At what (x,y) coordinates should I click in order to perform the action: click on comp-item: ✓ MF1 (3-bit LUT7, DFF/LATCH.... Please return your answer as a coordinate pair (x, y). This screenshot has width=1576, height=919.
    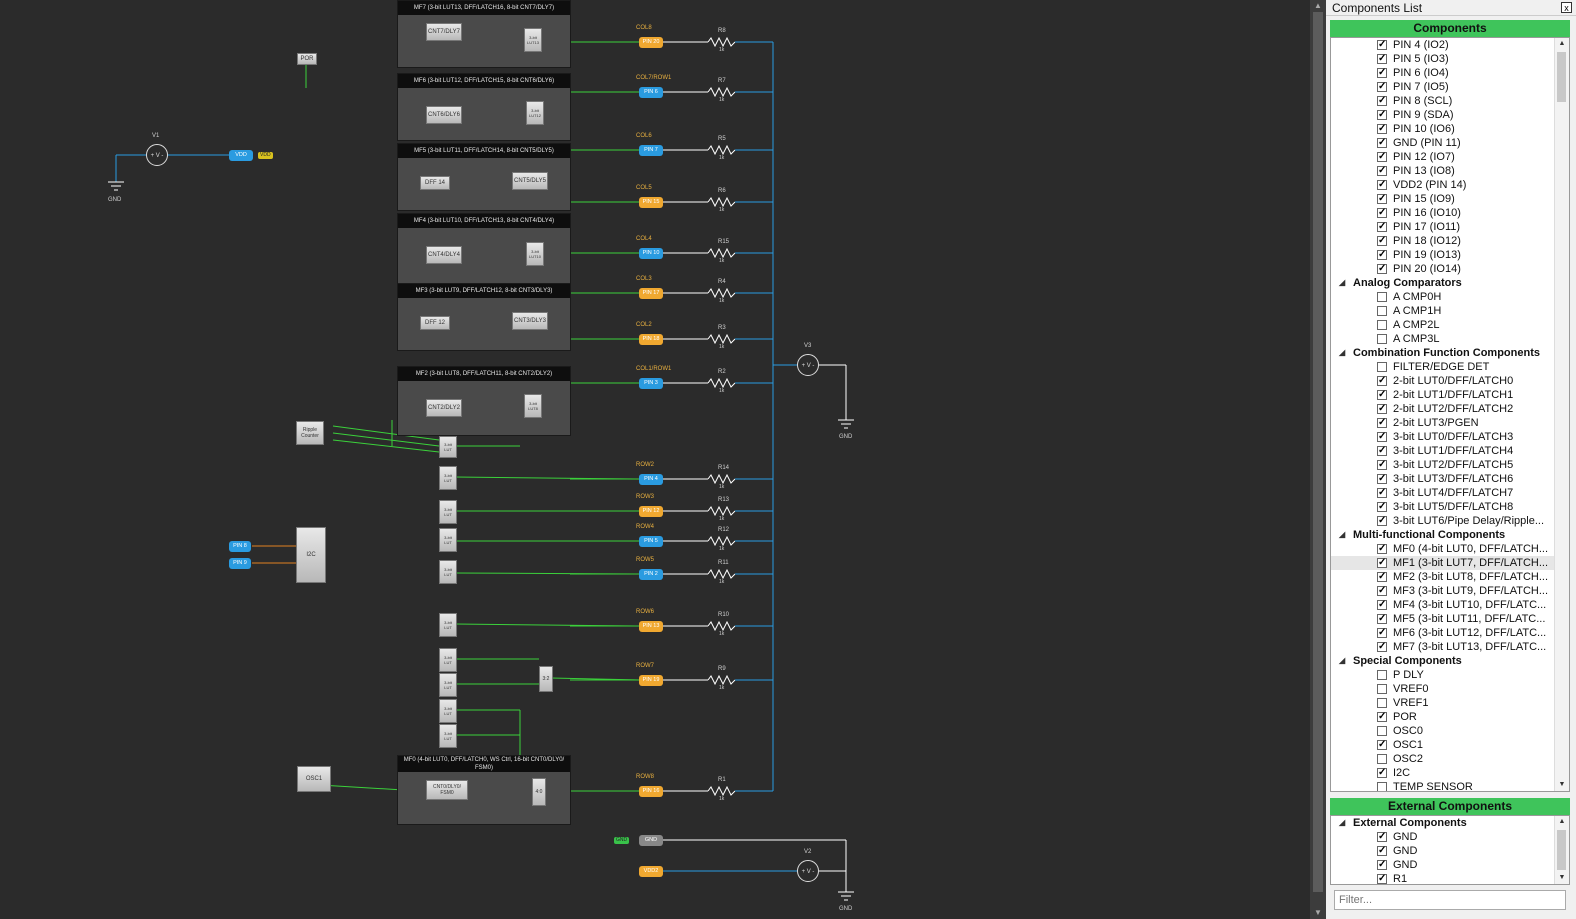
    Looking at the image, I should click on (1443, 563).